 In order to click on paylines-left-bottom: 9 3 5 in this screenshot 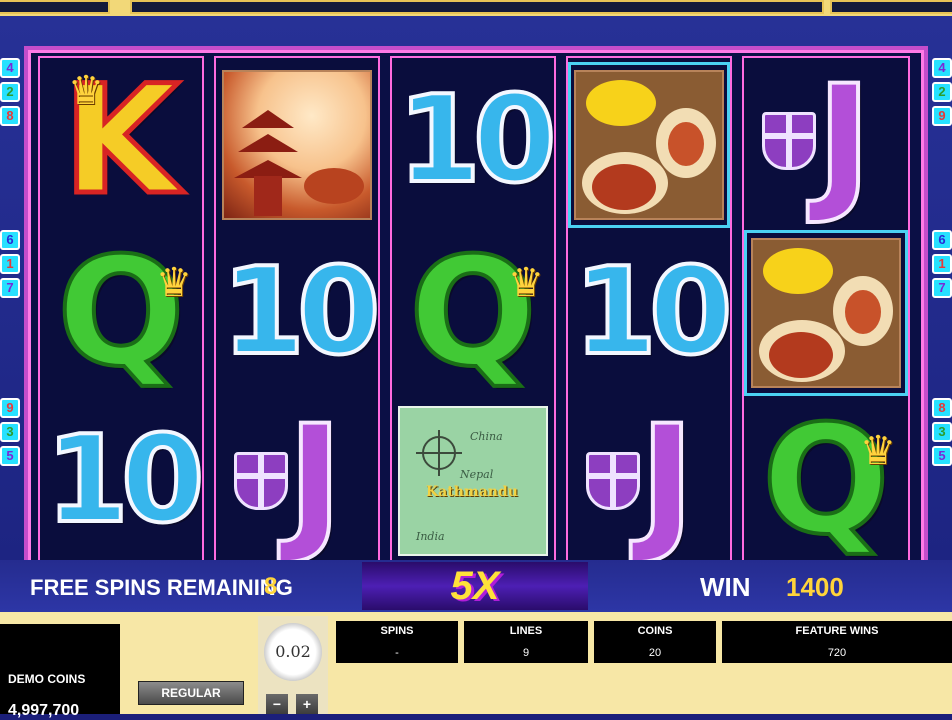, I will do `click(10, 432)`.